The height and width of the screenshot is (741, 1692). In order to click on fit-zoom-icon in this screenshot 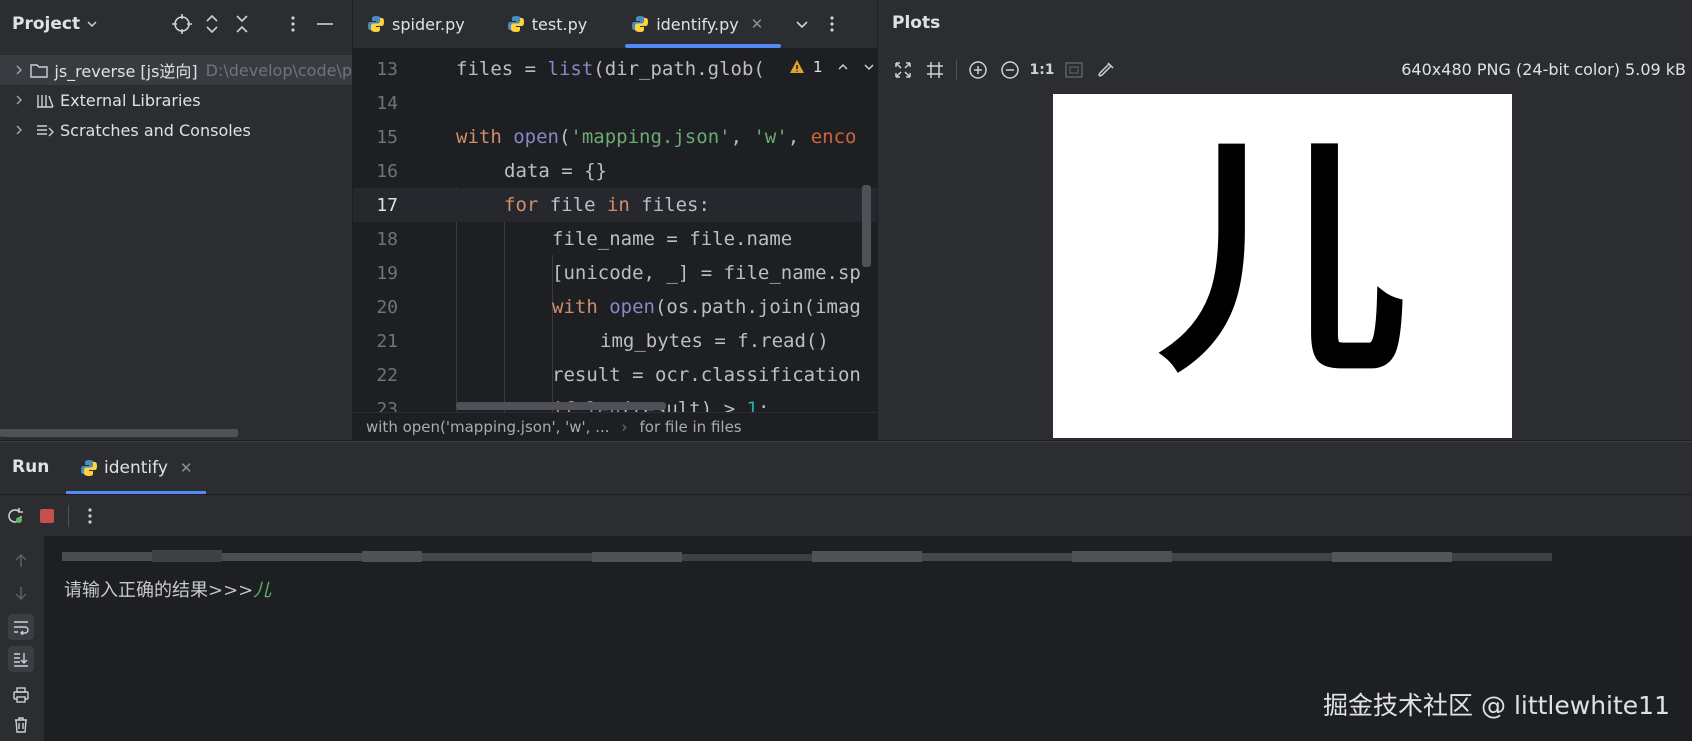, I will do `click(1074, 70)`.